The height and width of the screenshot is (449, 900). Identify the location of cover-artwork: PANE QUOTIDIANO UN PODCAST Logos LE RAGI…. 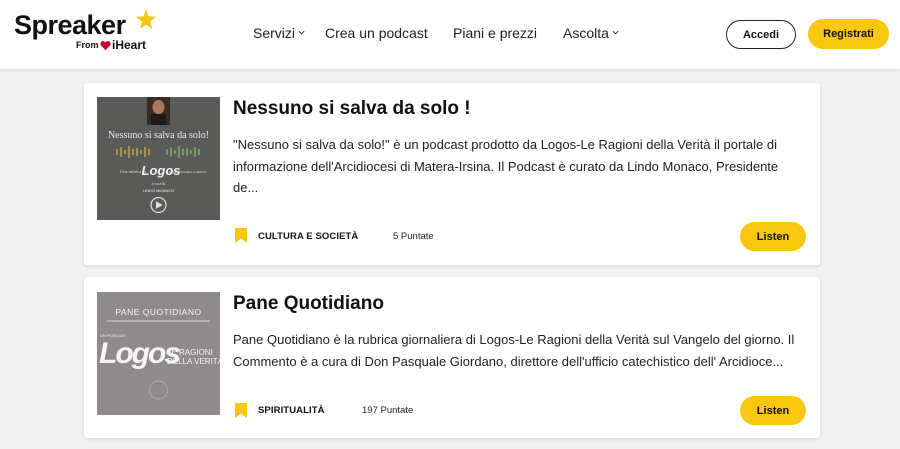
(158, 353).